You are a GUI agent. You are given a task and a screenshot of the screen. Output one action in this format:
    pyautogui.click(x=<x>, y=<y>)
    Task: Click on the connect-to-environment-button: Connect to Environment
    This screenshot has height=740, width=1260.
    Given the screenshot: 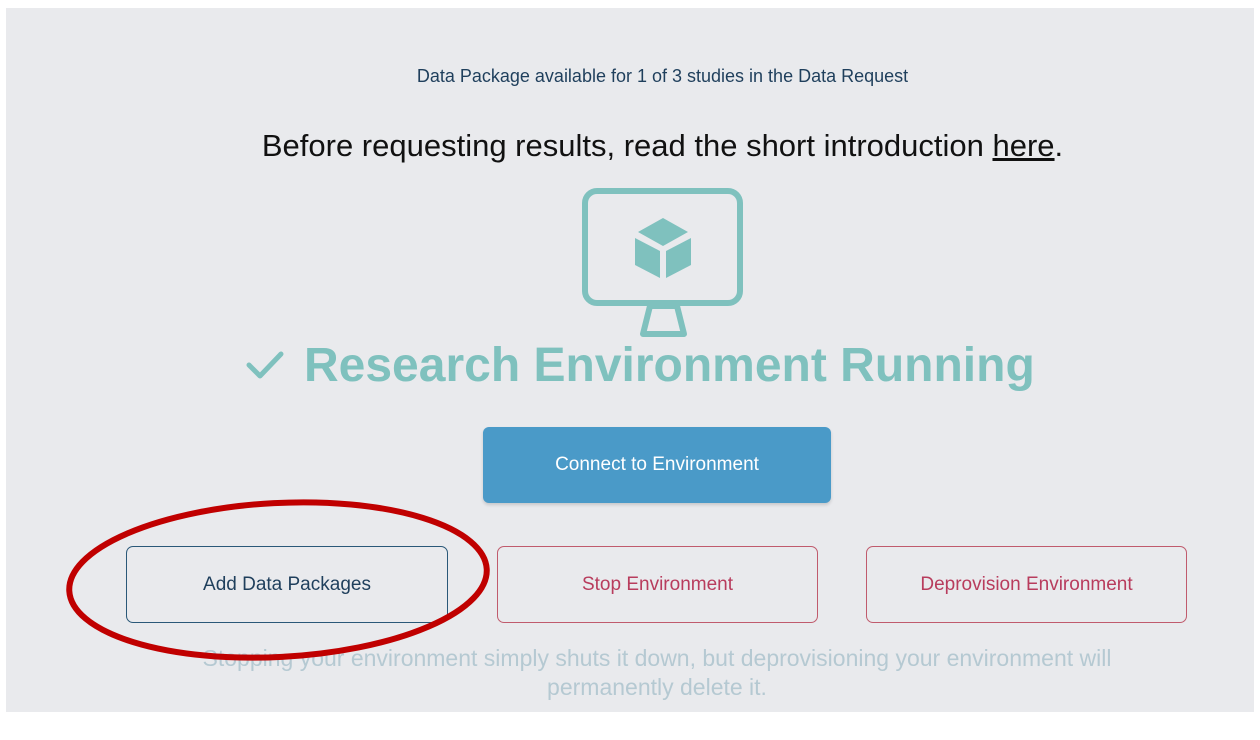 What is the action you would take?
    pyautogui.click(x=657, y=465)
    